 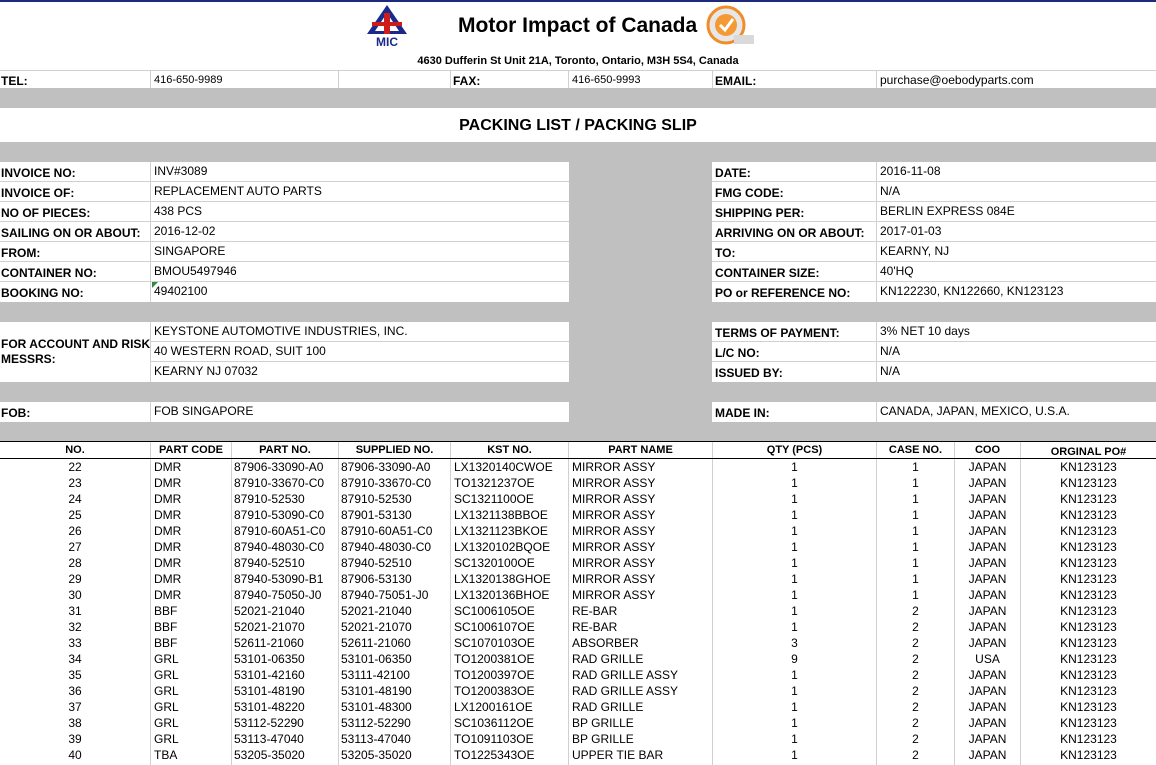 I want to click on email-value: purchase@oebodyparts.com, so click(x=957, y=80).